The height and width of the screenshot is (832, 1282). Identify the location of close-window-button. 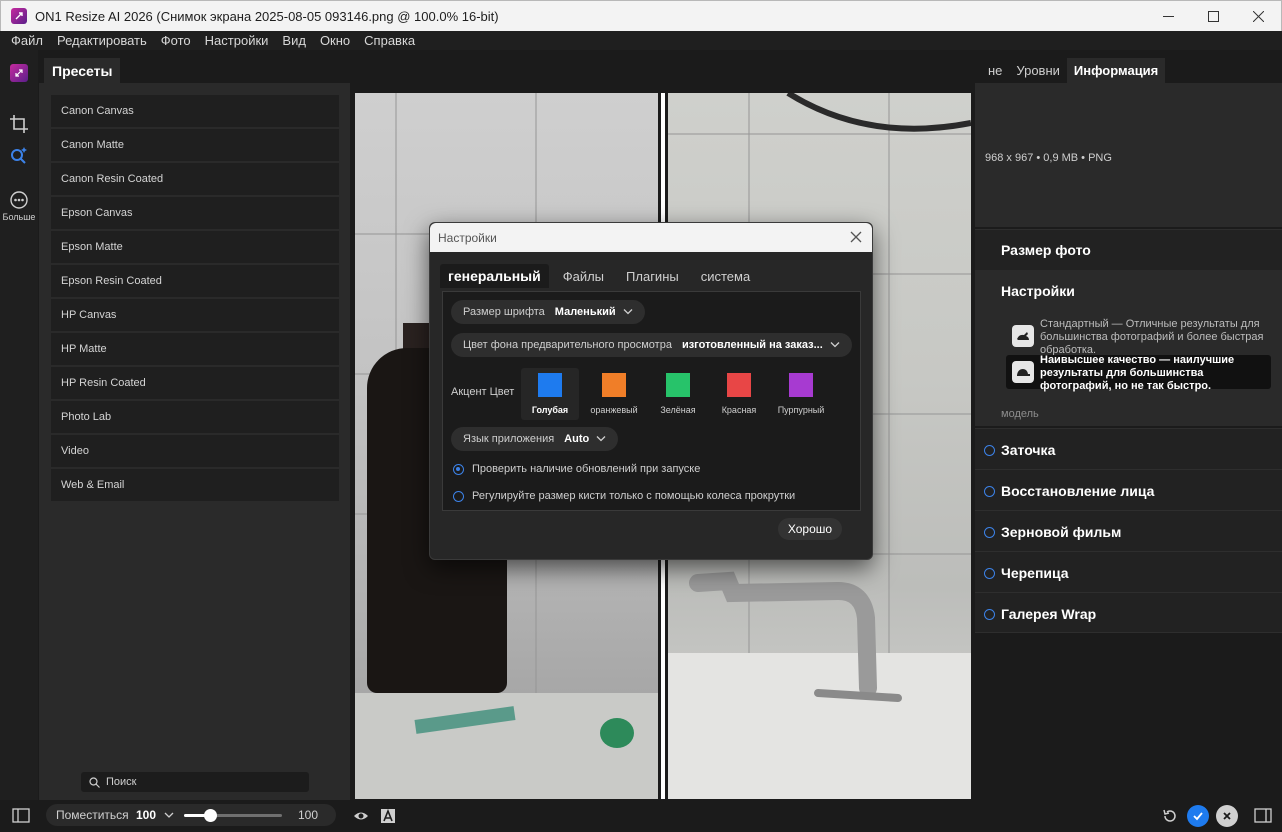
(1258, 16).